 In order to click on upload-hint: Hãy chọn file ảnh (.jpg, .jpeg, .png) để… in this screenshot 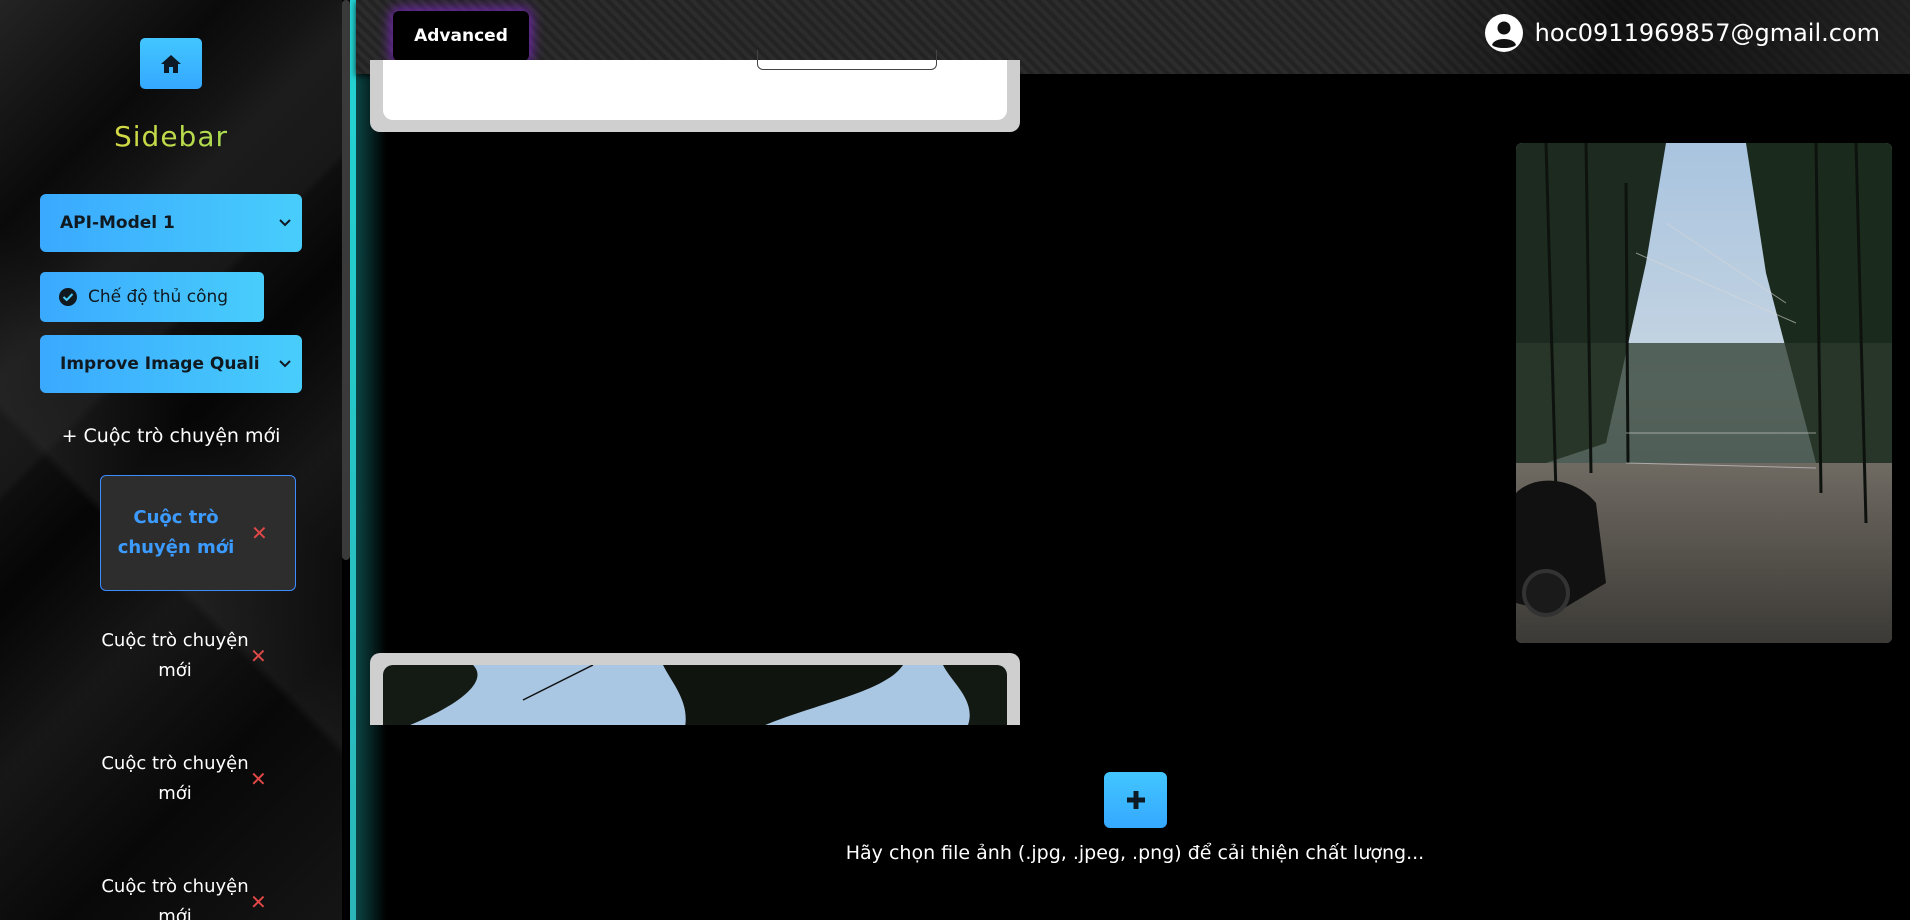, I will do `click(1135, 853)`.